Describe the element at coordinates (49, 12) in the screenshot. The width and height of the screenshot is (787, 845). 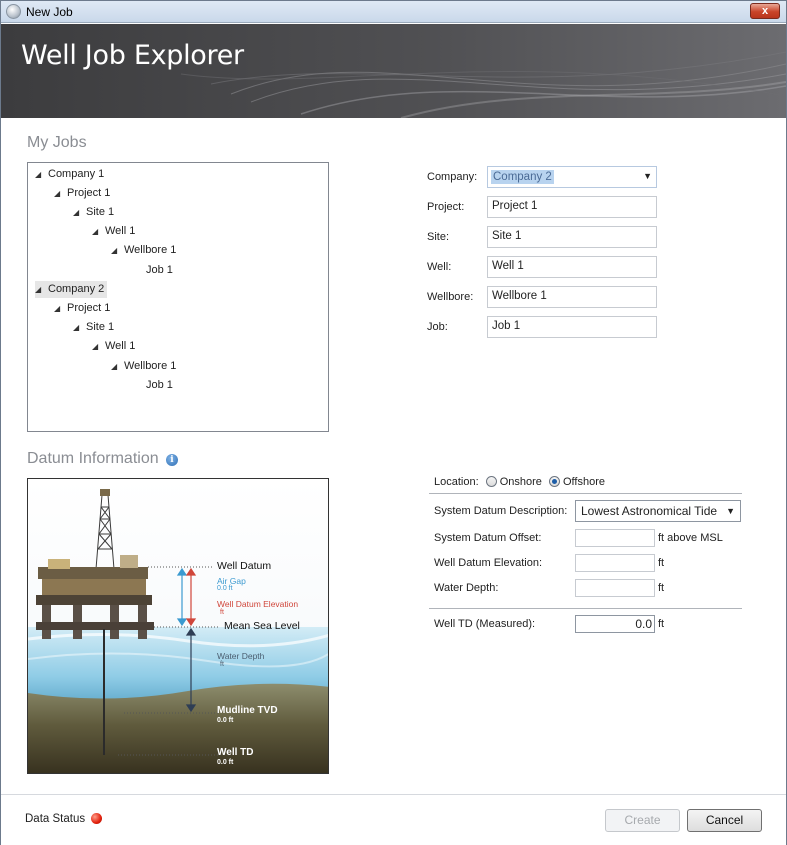
I see `window-title: New Job` at that location.